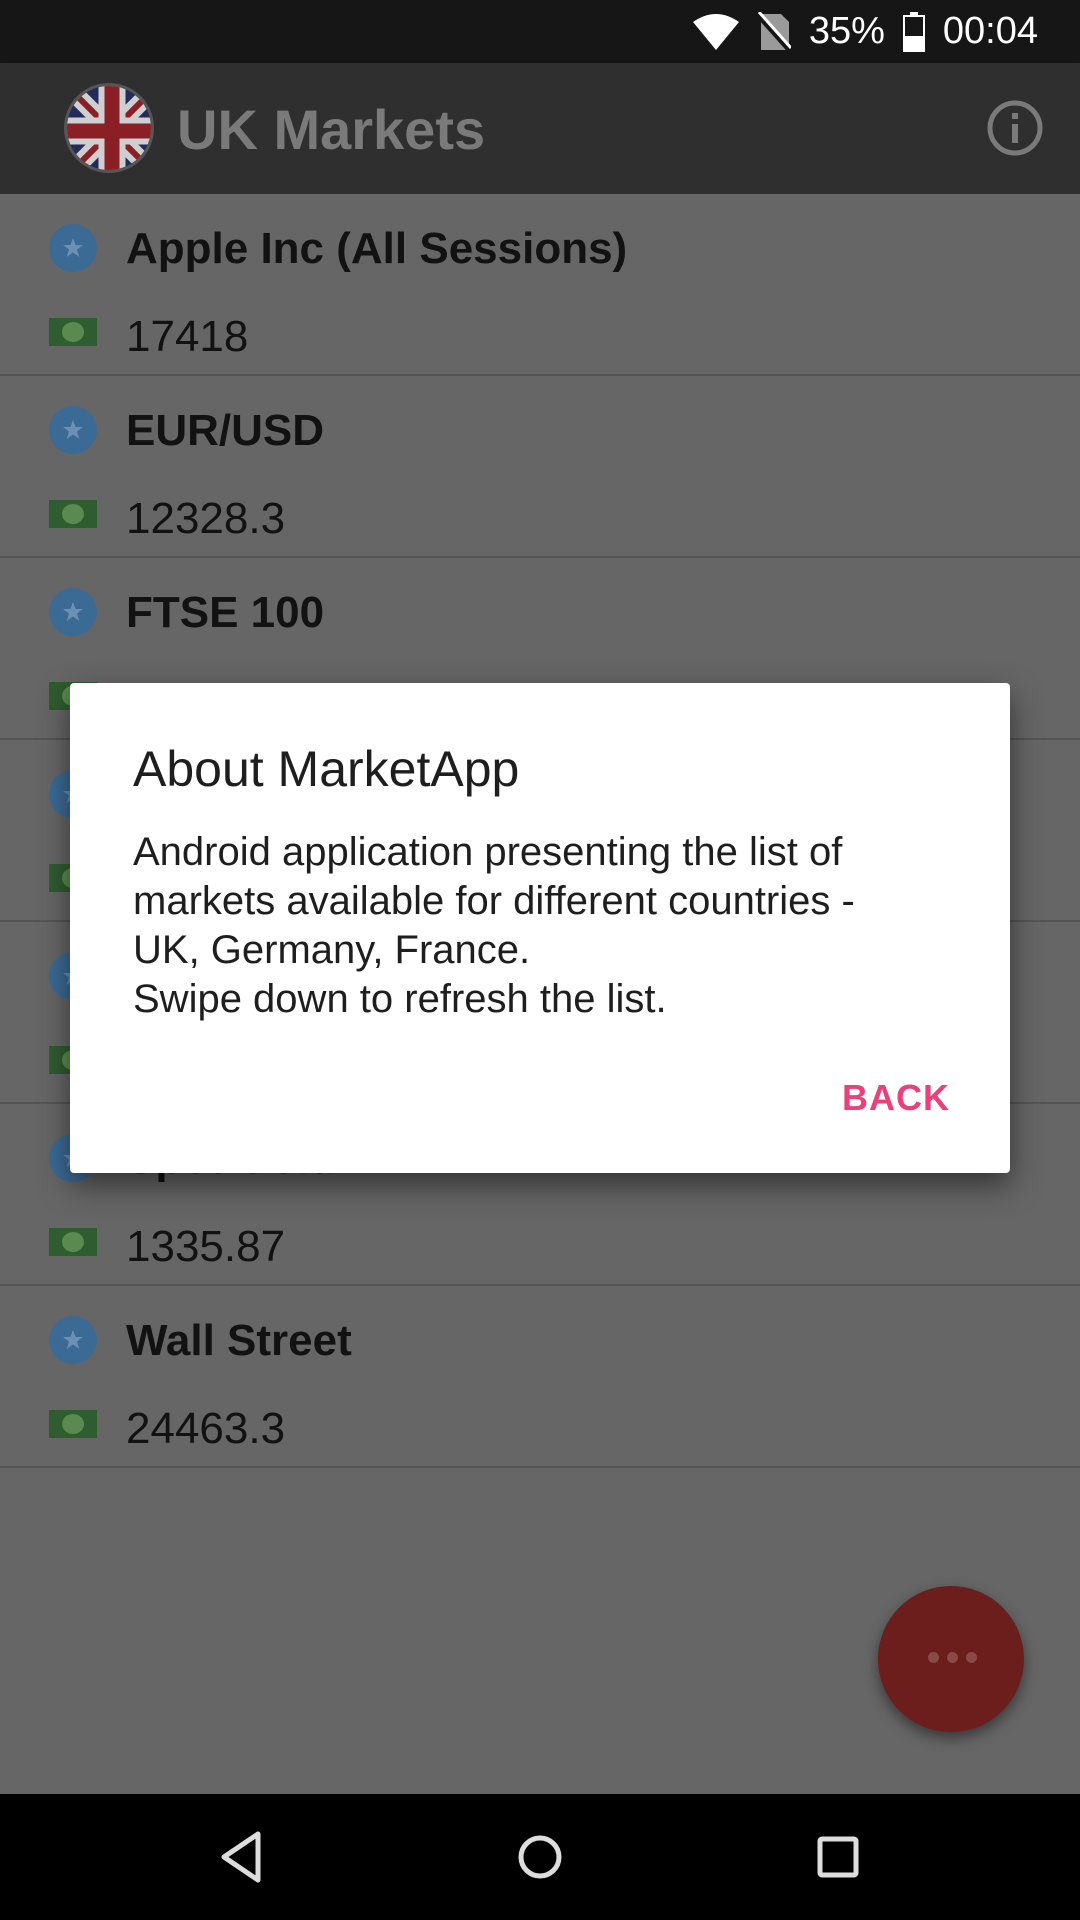 The image size is (1080, 1920). I want to click on navigation-bar, so click(540, 1857).